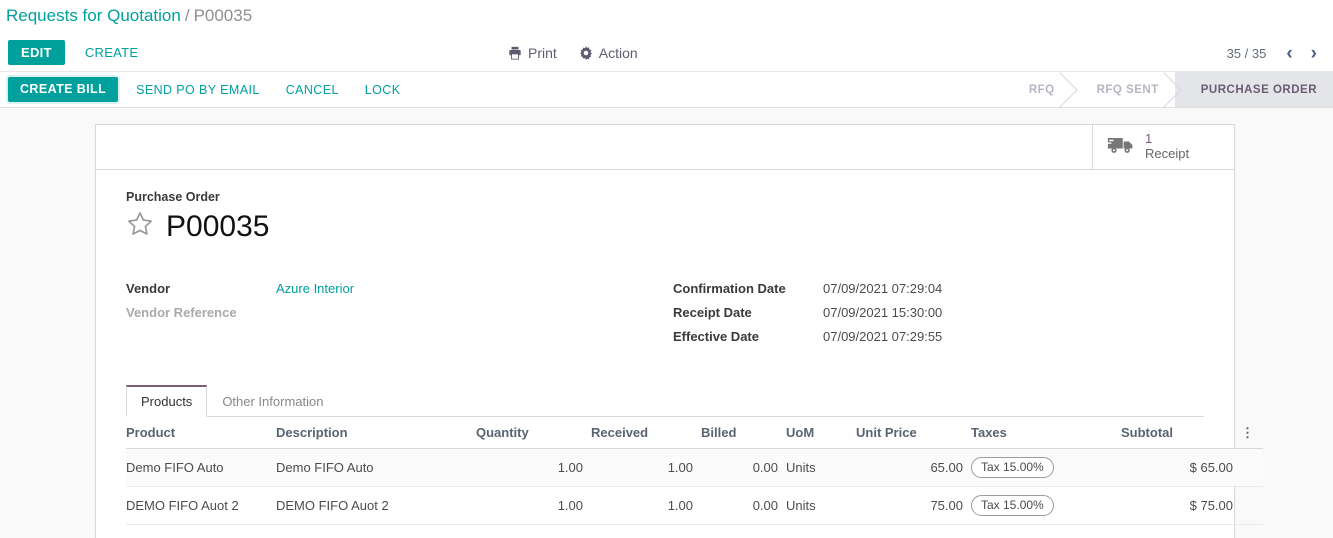  Describe the element at coordinates (883, 288) in the screenshot. I see `field-confirmation-date-value: 07/09/2021 07:29:04` at that location.